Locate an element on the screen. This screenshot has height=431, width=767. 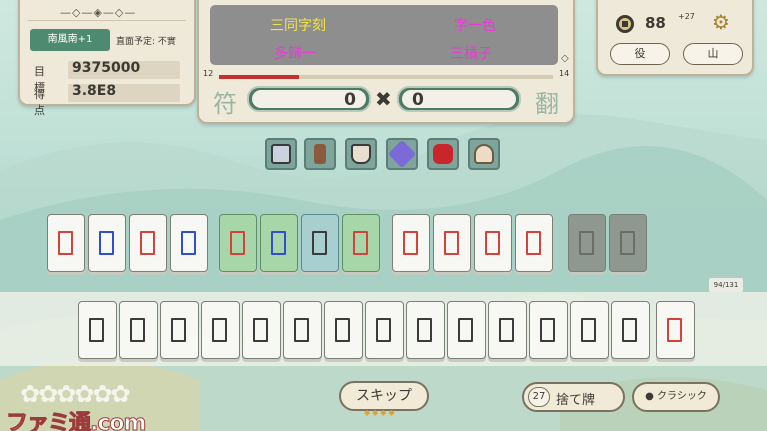
fu-value: 0 is located at coordinates (309, 100).